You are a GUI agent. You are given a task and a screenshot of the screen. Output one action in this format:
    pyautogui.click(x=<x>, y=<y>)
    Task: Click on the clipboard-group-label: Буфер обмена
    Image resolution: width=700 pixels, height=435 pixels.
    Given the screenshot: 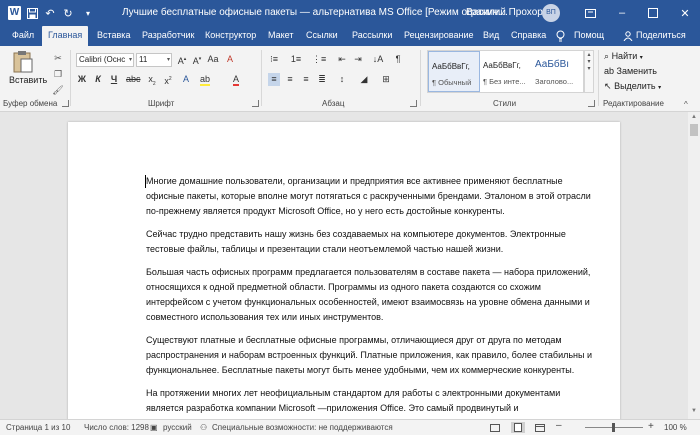 What is the action you would take?
    pyautogui.click(x=30, y=103)
    